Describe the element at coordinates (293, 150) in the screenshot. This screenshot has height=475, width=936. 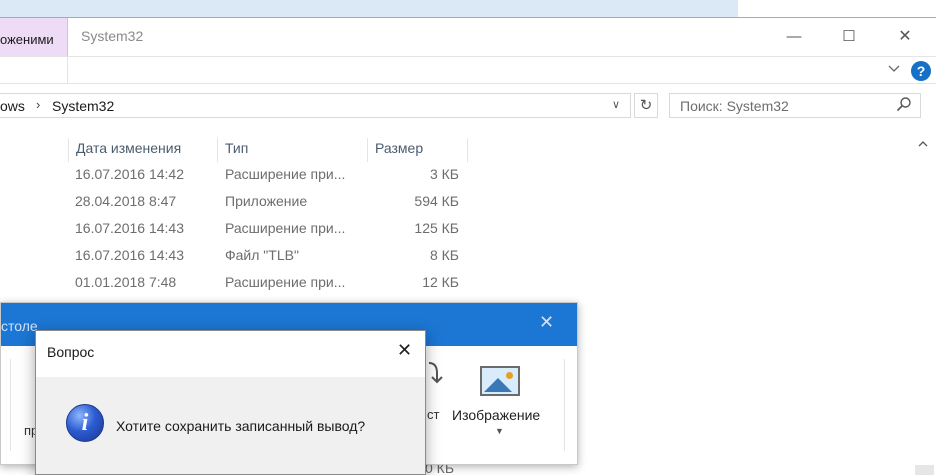
I see `column-header-type: Тип` at that location.